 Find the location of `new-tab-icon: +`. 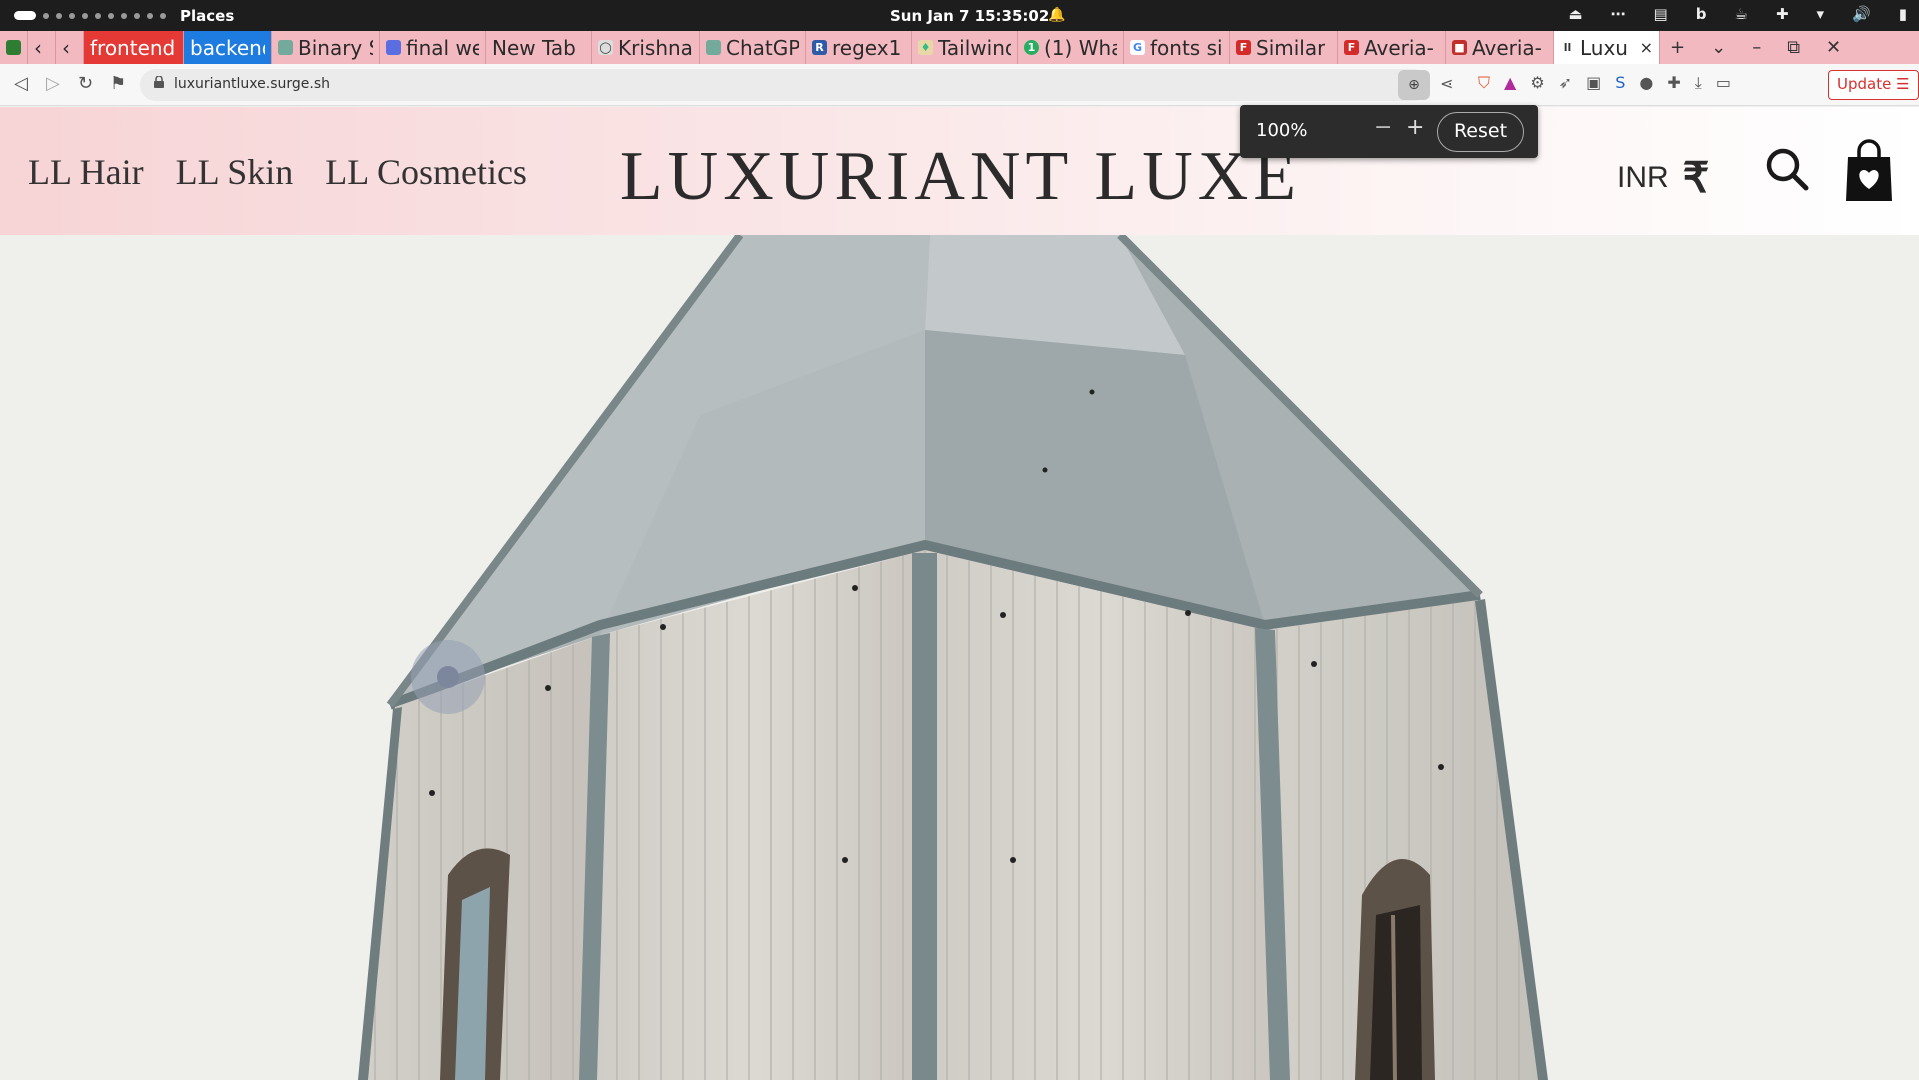

new-tab-icon: + is located at coordinates (1677, 47).